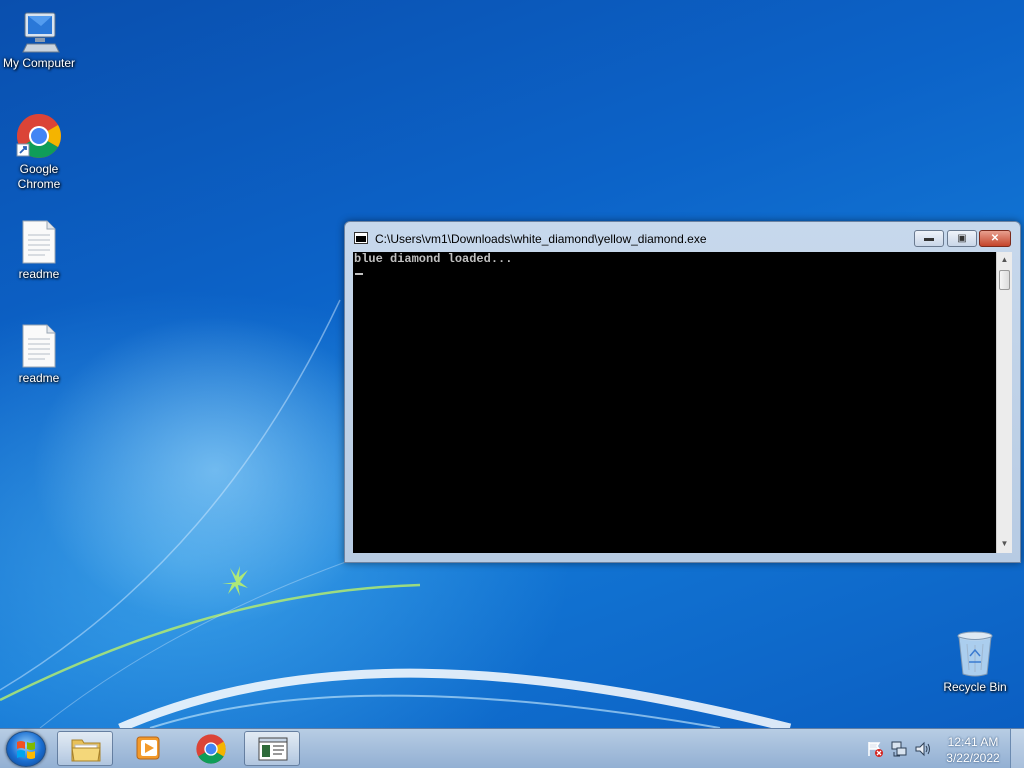  Describe the element at coordinates (1004, 260) in the screenshot. I see `scroll-up-arrow-icon: ▲` at that location.